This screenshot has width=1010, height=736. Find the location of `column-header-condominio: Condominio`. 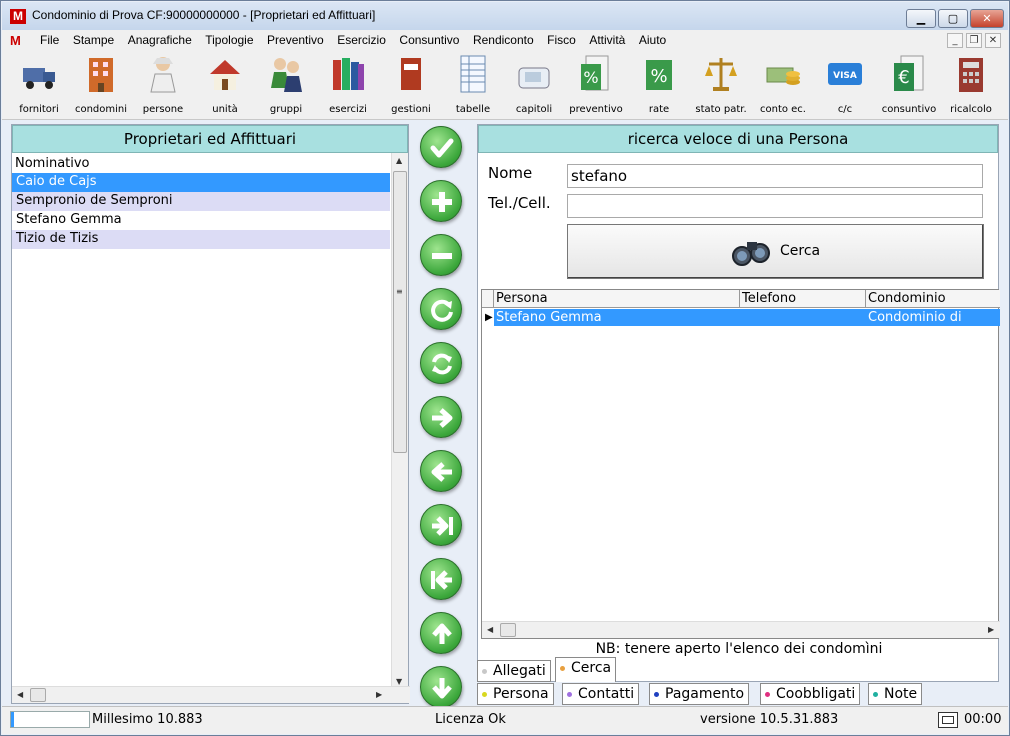

column-header-condominio: Condominio is located at coordinates (933, 299).